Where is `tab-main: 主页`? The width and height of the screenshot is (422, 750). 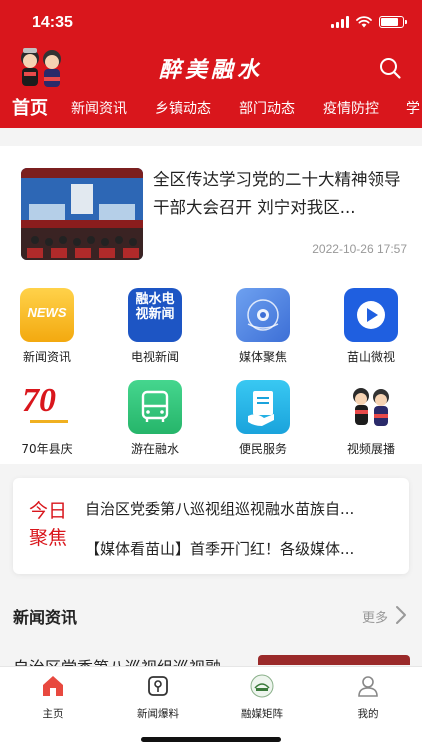 tab-main: 主页 is located at coordinates (53, 697).